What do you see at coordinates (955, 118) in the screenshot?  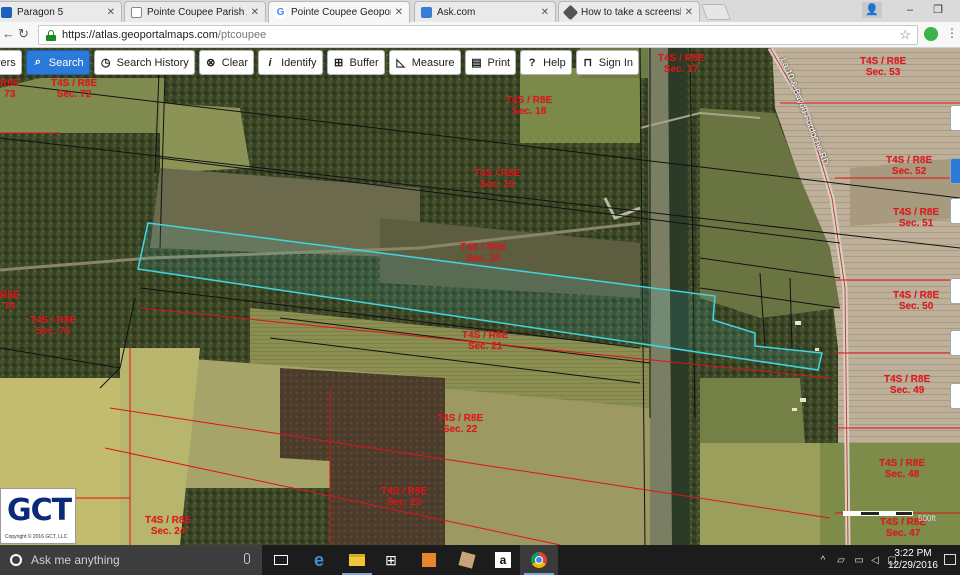 I see `zoom-in-button` at bounding box center [955, 118].